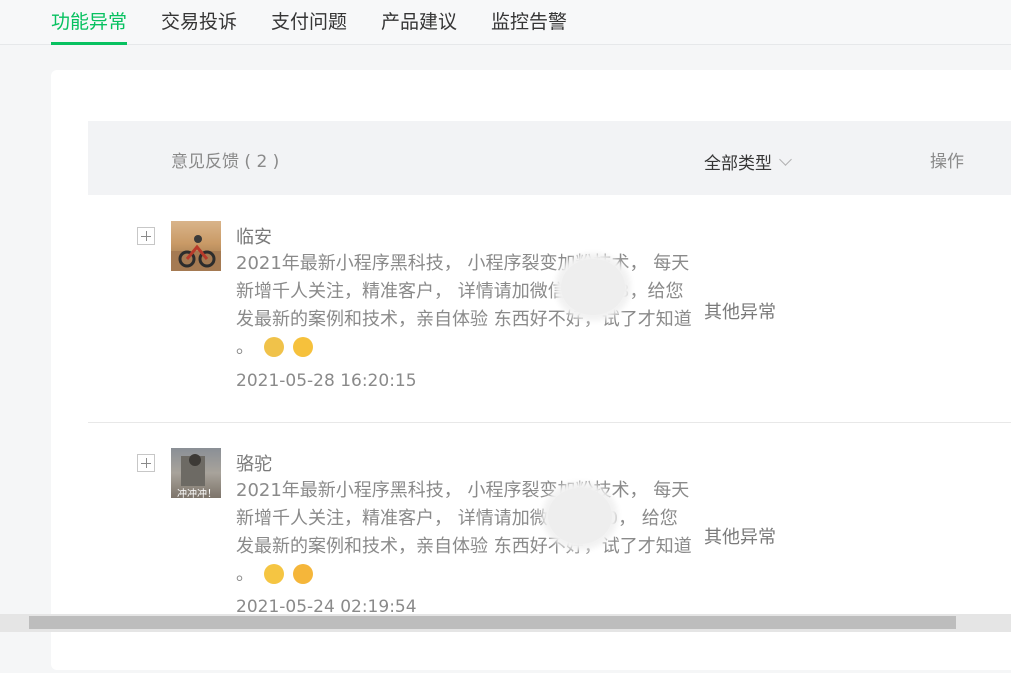 The width and height of the screenshot is (1011, 673). What do you see at coordinates (196, 473) in the screenshot?
I see `avatar: 冲冲冲！` at bounding box center [196, 473].